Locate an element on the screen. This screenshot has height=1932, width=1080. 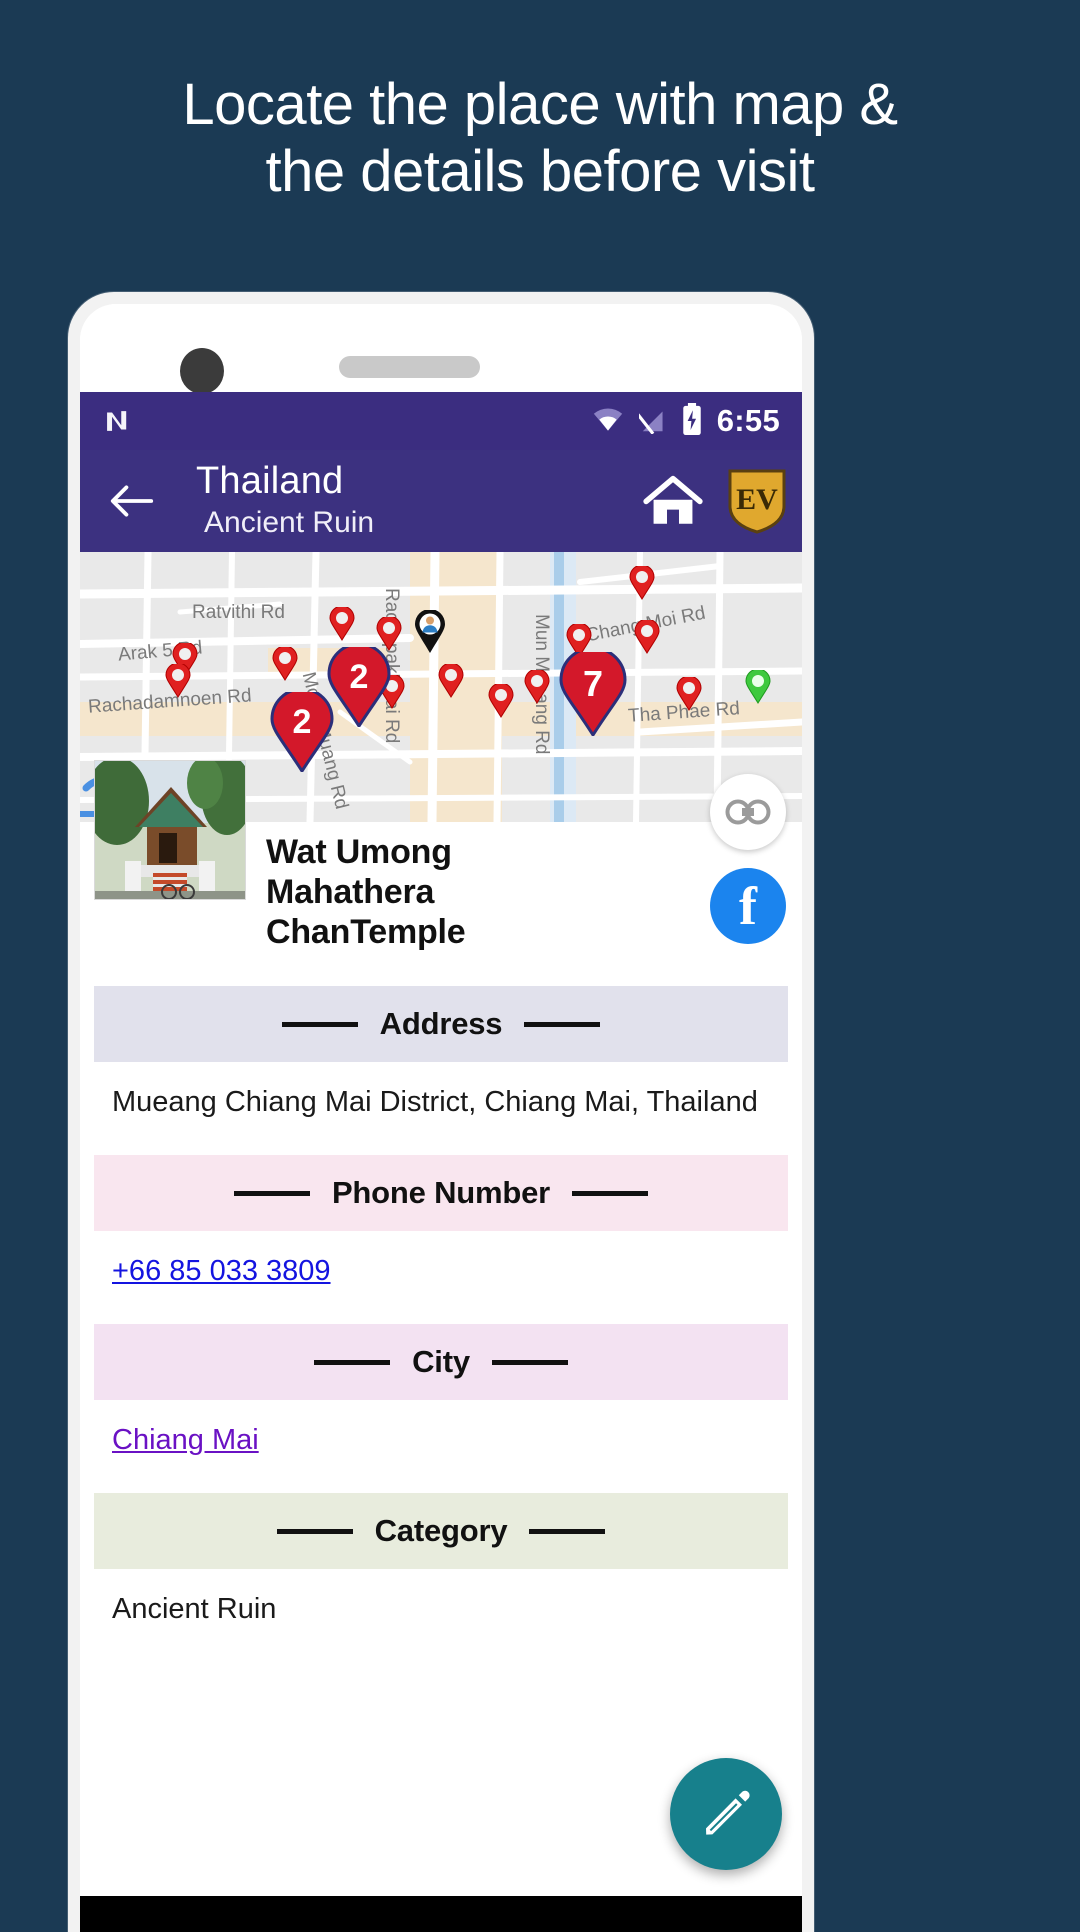
app-bar: Thailand Ancient Ruin EV is located at coordinates (441, 501).